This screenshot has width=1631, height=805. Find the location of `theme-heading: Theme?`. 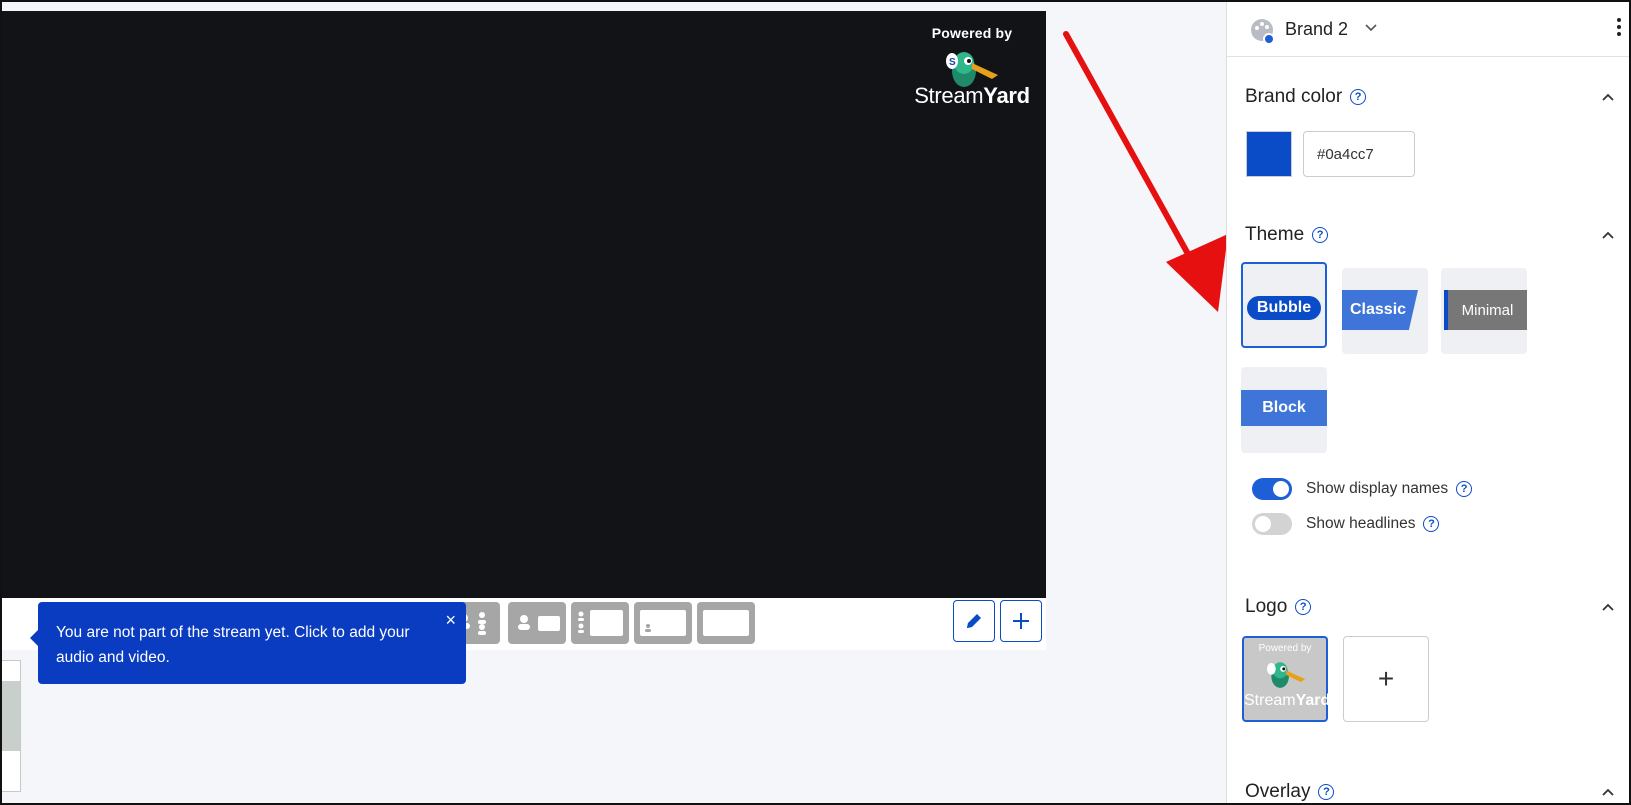

theme-heading: Theme? is located at coordinates (1287, 235).